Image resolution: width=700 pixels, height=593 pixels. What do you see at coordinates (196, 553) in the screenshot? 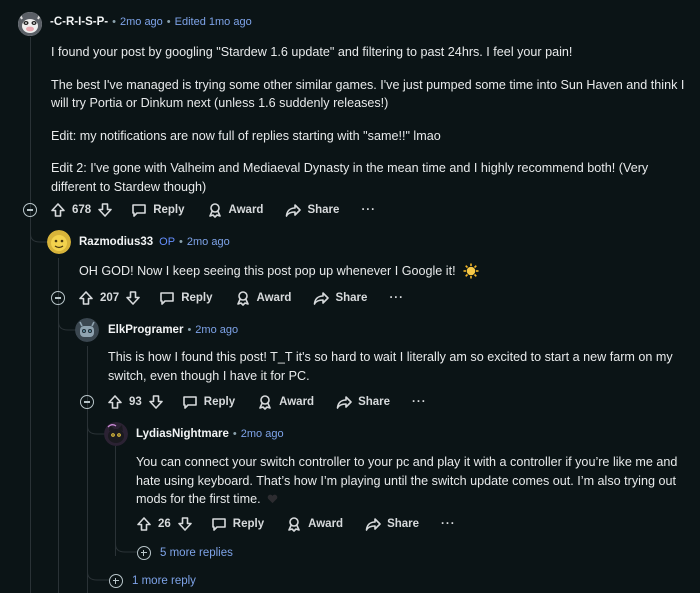
I see `more-replies-label: 5 more replies` at bounding box center [196, 553].